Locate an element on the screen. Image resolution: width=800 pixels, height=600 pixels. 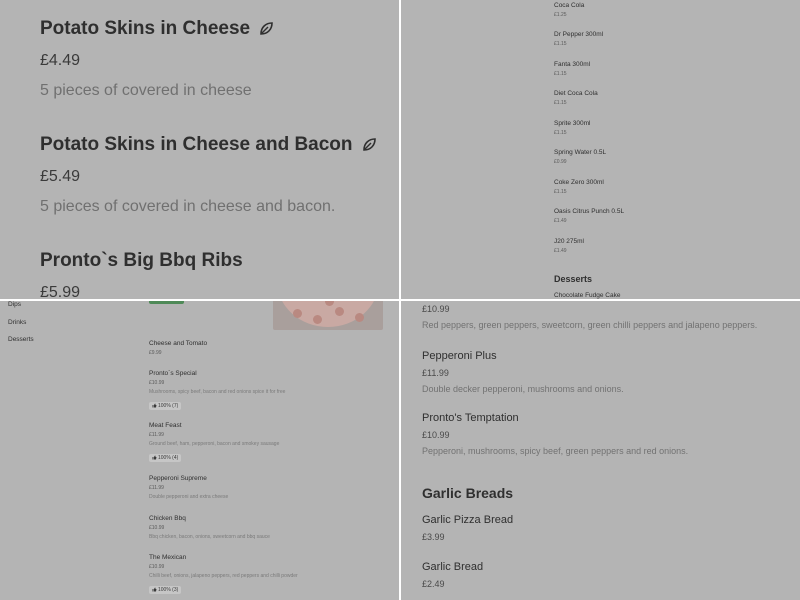
menu-item-price: £3.99 is located at coordinates (433, 537).